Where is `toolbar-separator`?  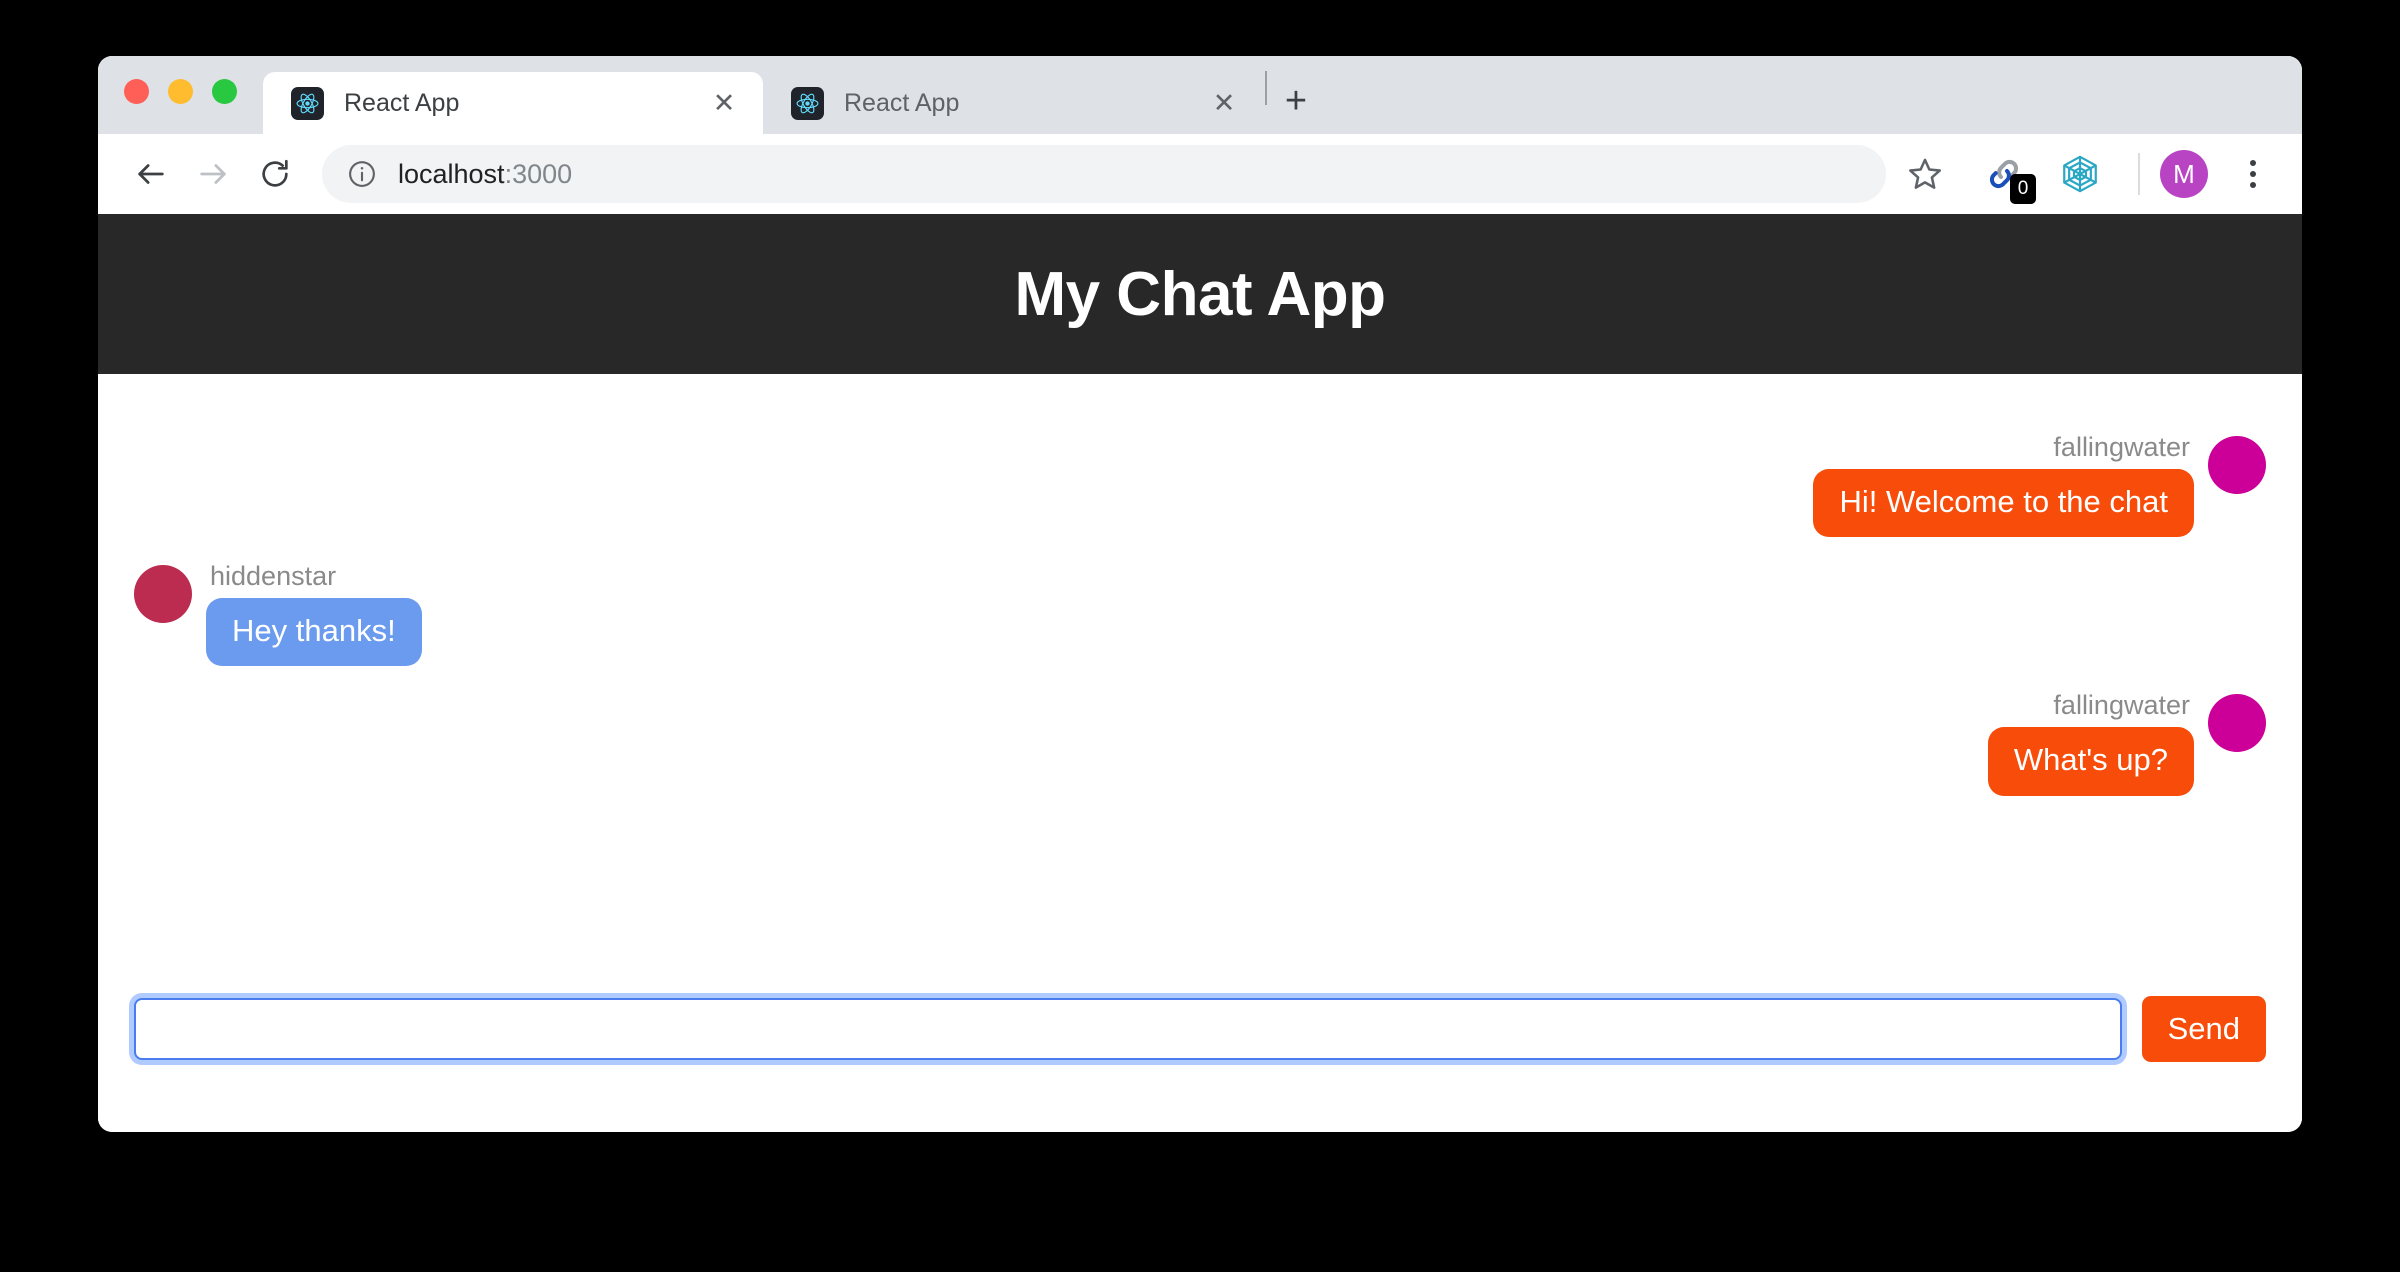 toolbar-separator is located at coordinates (2139, 174).